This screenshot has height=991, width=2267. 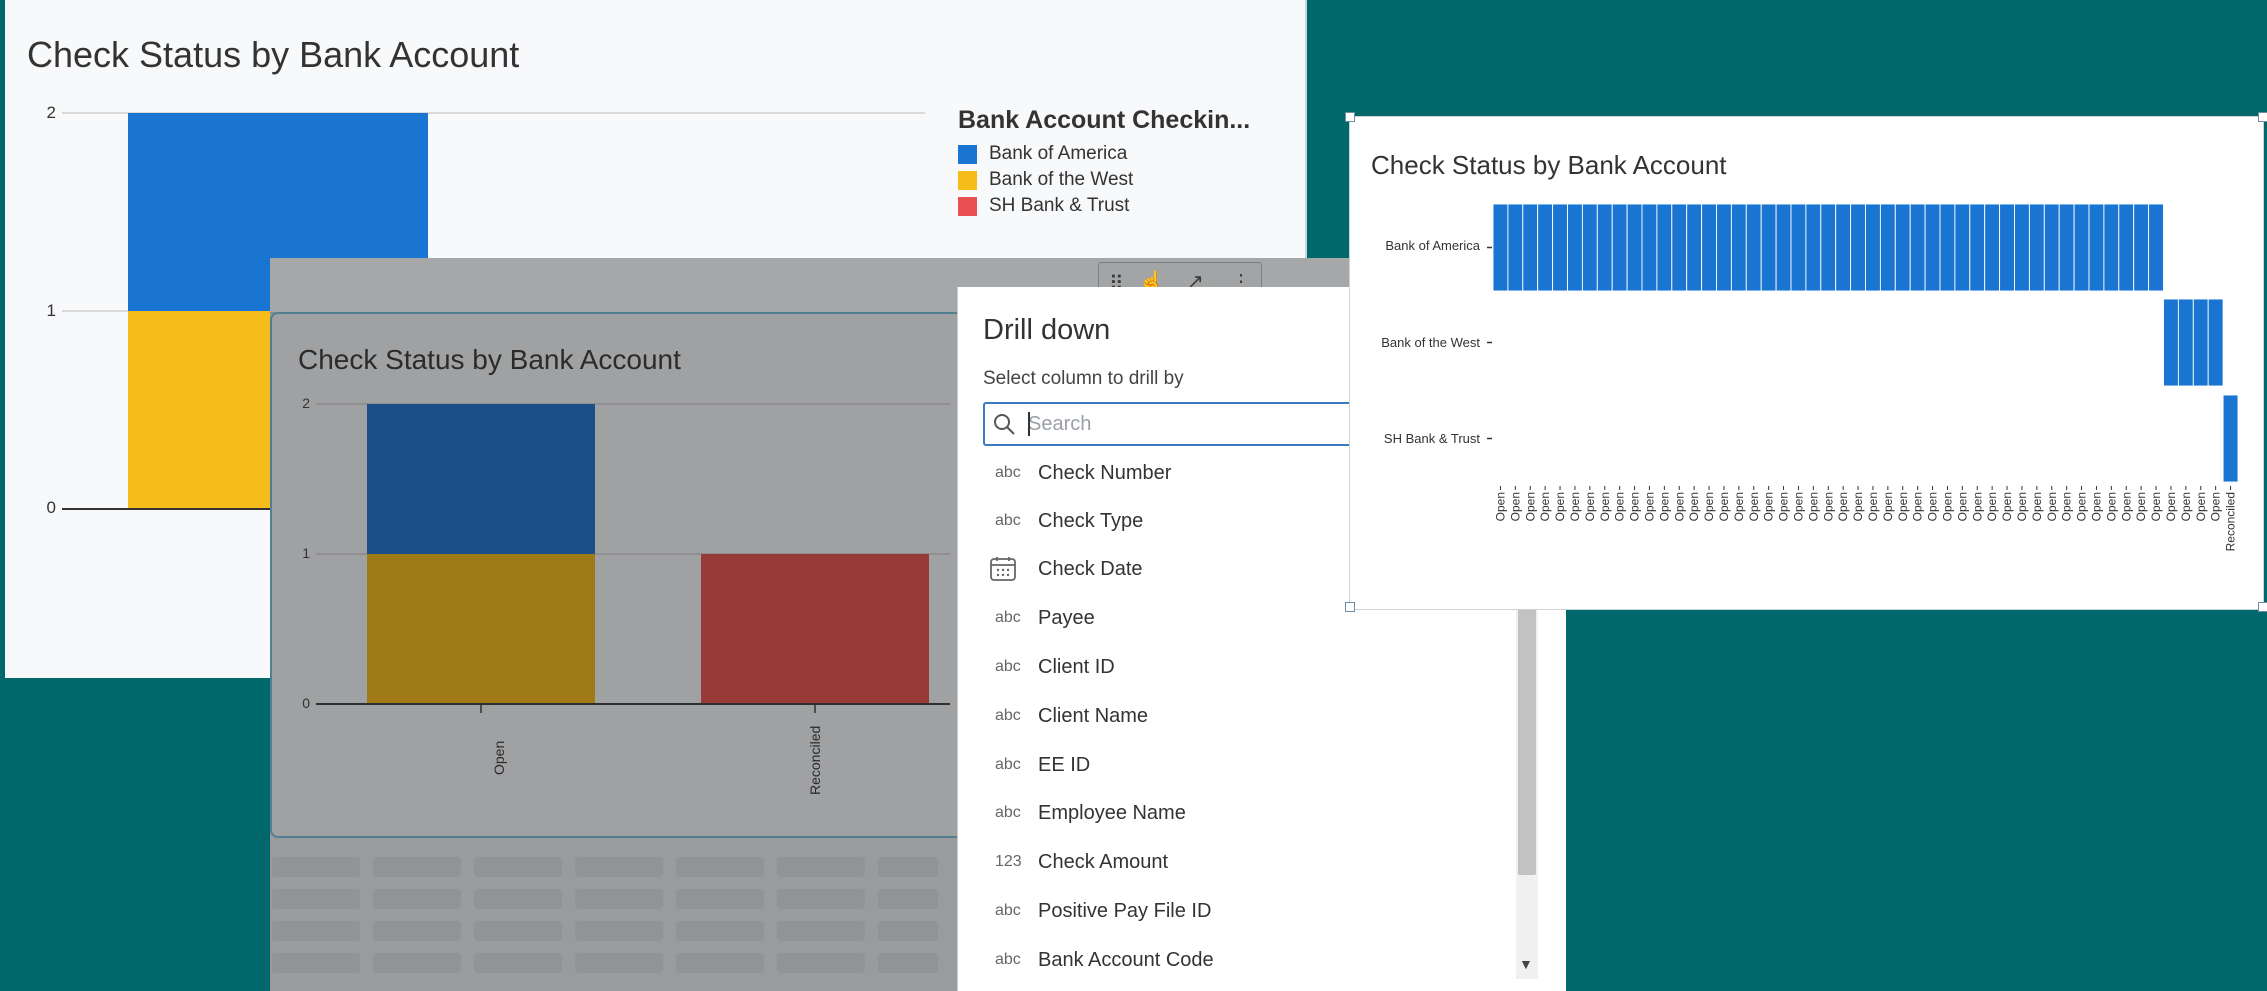 What do you see at coordinates (1243, 667) in the screenshot?
I see `drill-item-client-id: abc Client ID` at bounding box center [1243, 667].